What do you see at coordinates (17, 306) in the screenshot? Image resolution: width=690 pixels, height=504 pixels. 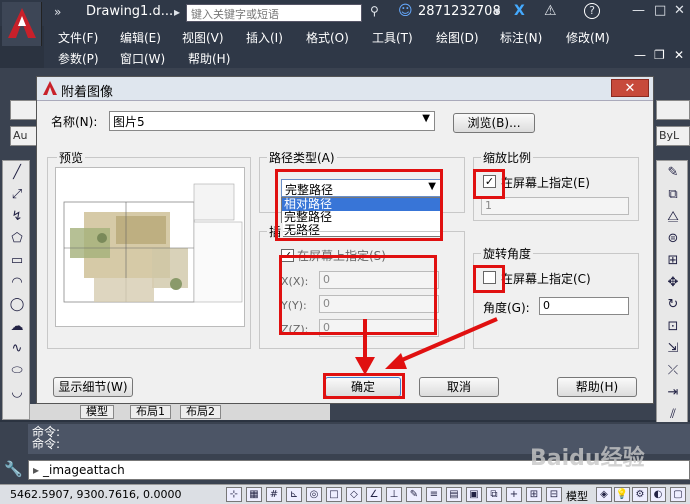 I see `circle-icon: ◯` at bounding box center [17, 306].